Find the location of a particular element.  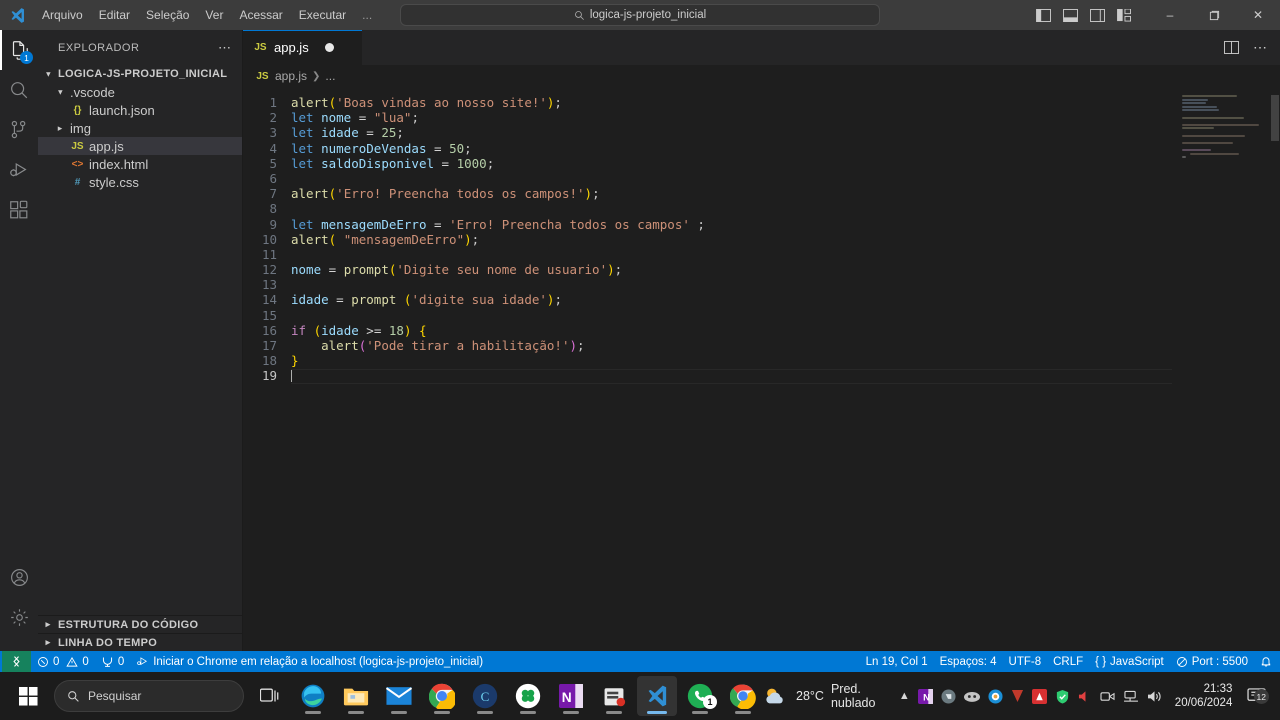

customize-layout-icon is located at coordinates (1124, 15).